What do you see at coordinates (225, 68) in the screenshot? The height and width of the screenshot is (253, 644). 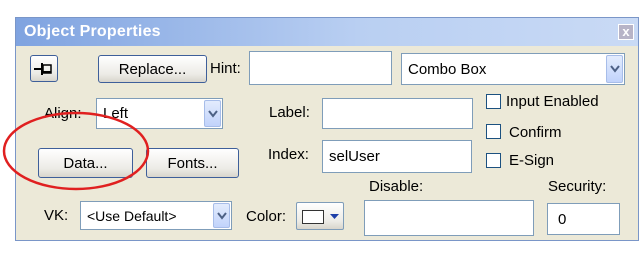 I see `hint-label: Hint:` at bounding box center [225, 68].